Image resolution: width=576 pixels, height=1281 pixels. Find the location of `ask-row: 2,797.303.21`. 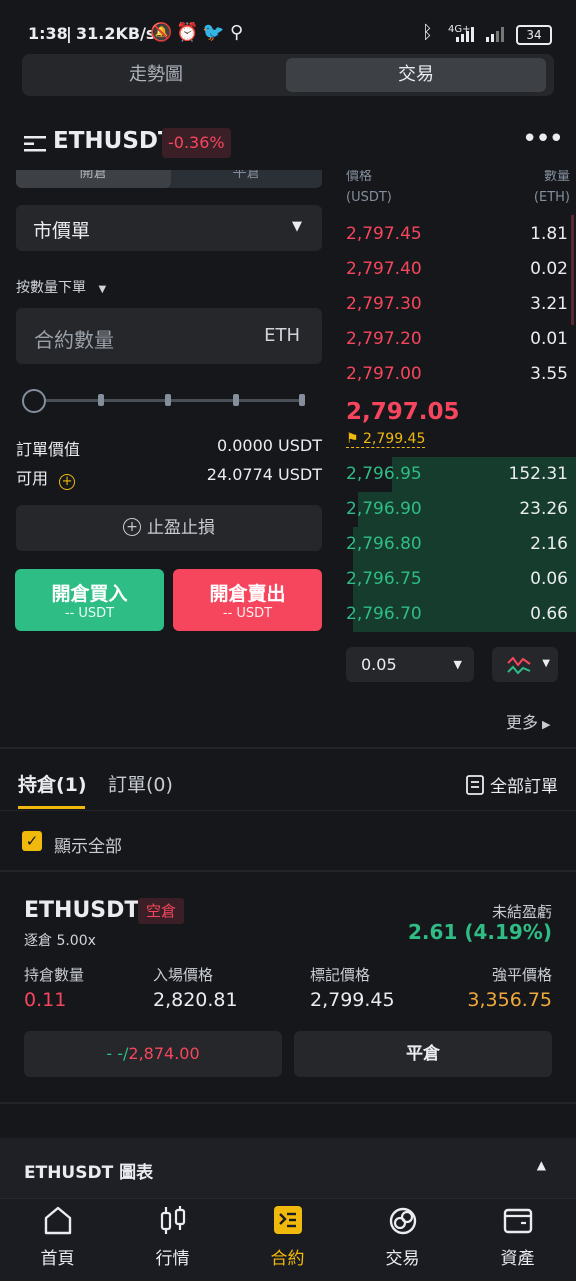

ask-row: 2,797.303.21 is located at coordinates (459, 304).